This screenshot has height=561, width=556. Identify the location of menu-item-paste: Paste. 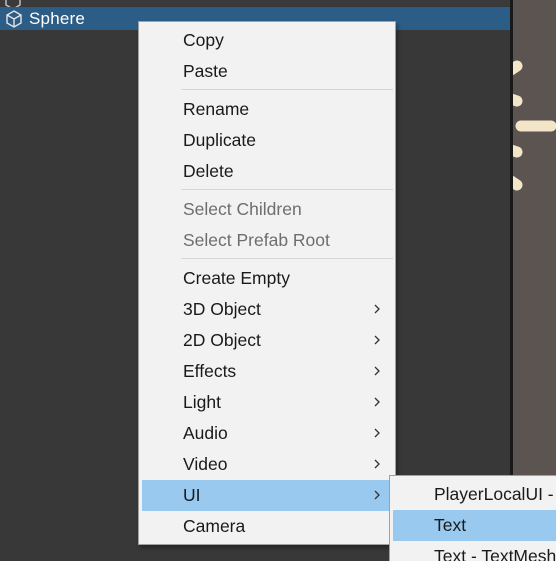
(267, 71).